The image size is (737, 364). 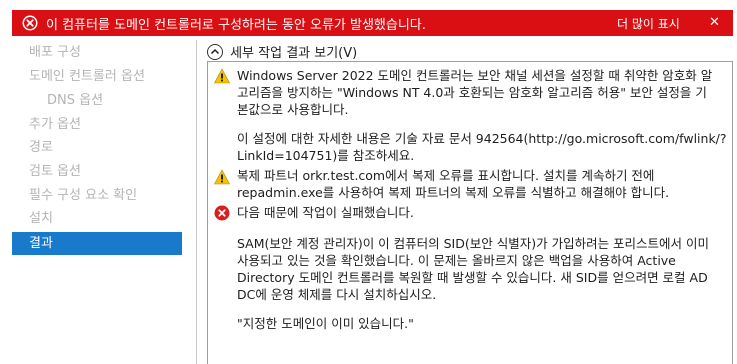 I want to click on sidebar-item-review-options: 검토 옵션, so click(x=97, y=171).